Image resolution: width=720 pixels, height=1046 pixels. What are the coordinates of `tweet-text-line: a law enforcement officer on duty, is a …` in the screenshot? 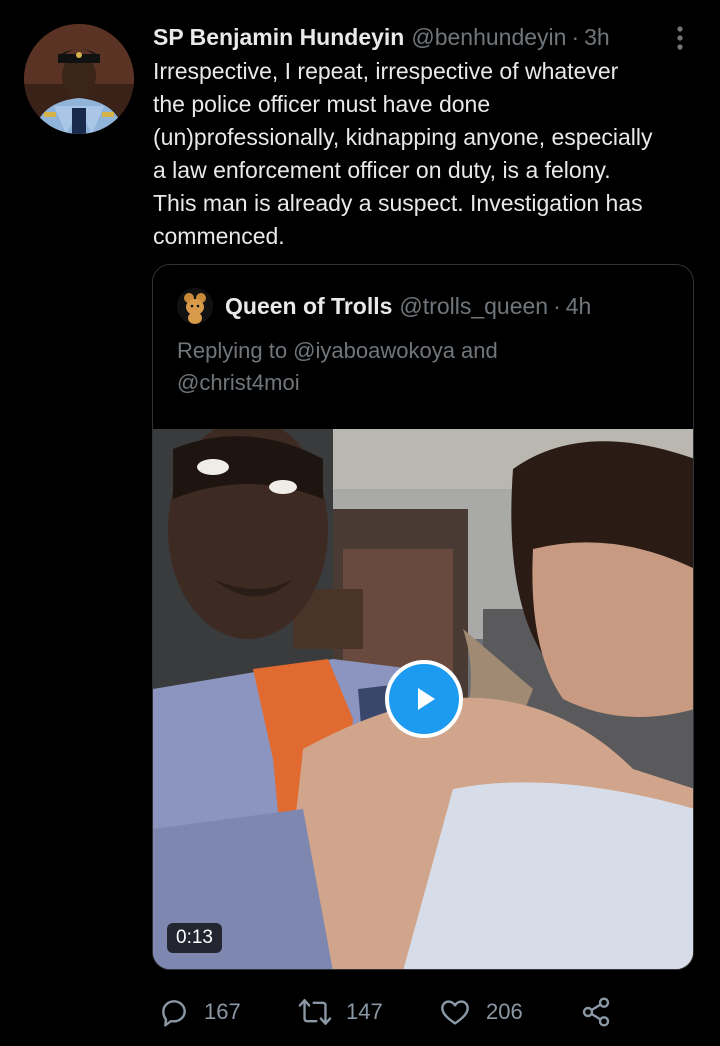 It's located at (382, 170).